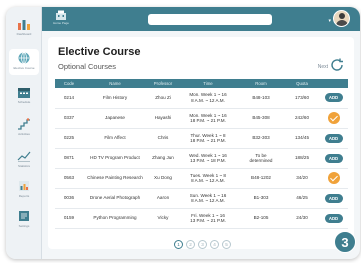 The width and height of the screenshot is (361, 263). Describe the element at coordinates (115, 83) in the screenshot. I see `column-header-name: Name` at that location.